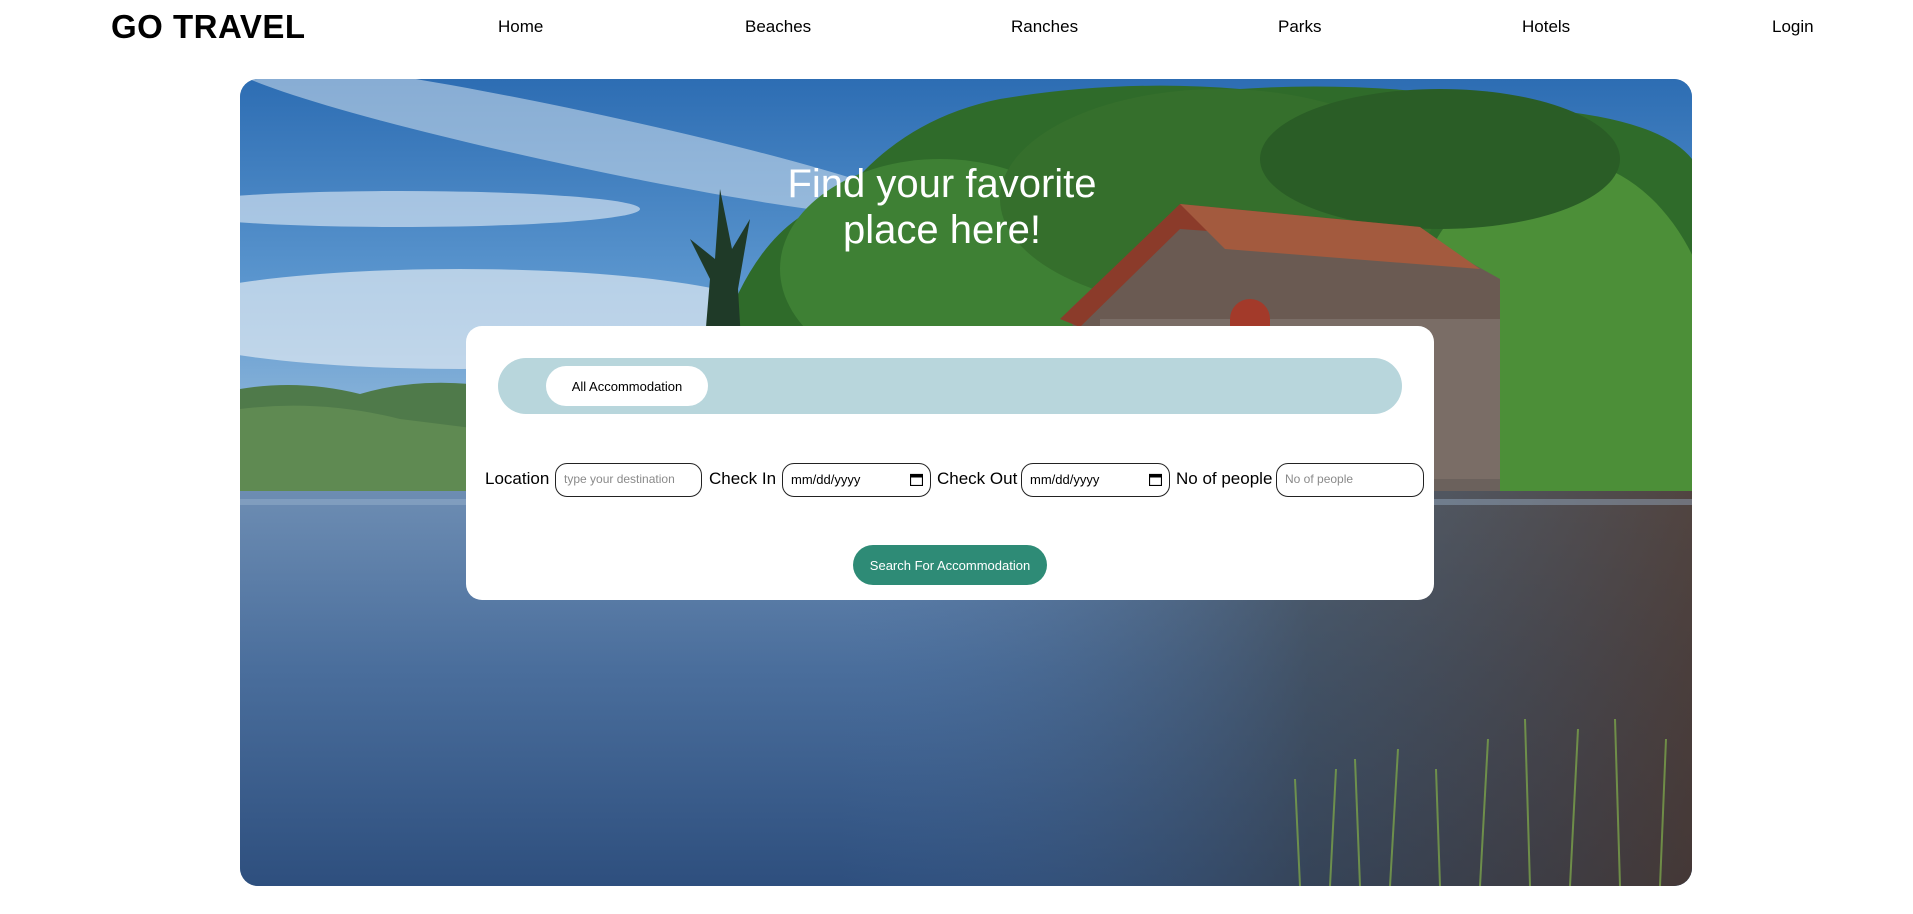  I want to click on nav-beaches: Beaches, so click(778, 27).